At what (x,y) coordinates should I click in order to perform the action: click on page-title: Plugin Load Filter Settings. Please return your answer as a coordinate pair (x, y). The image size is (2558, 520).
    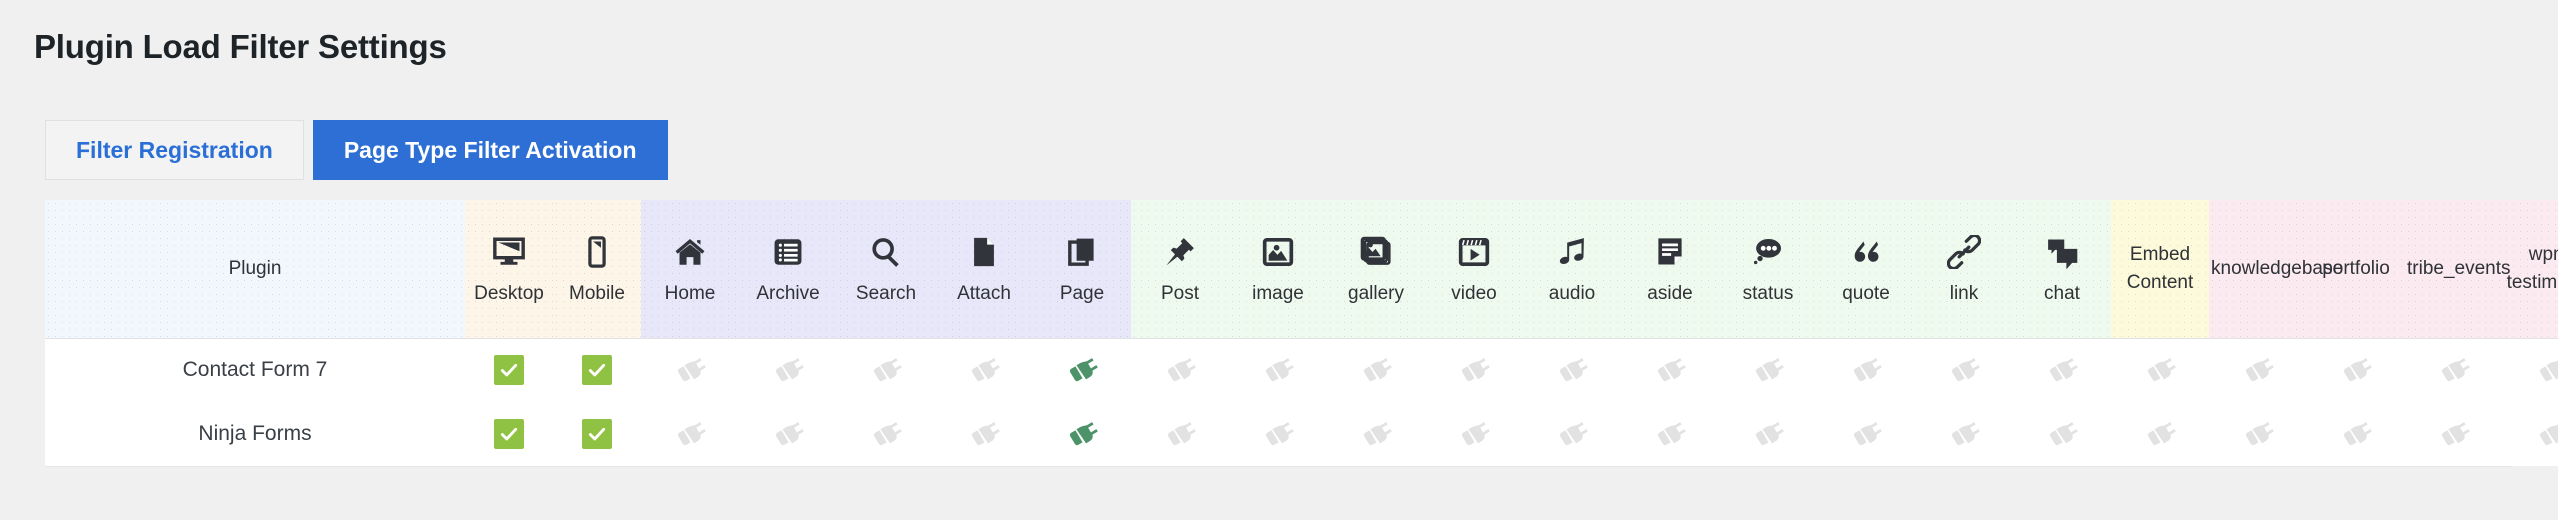
    Looking at the image, I should click on (240, 46).